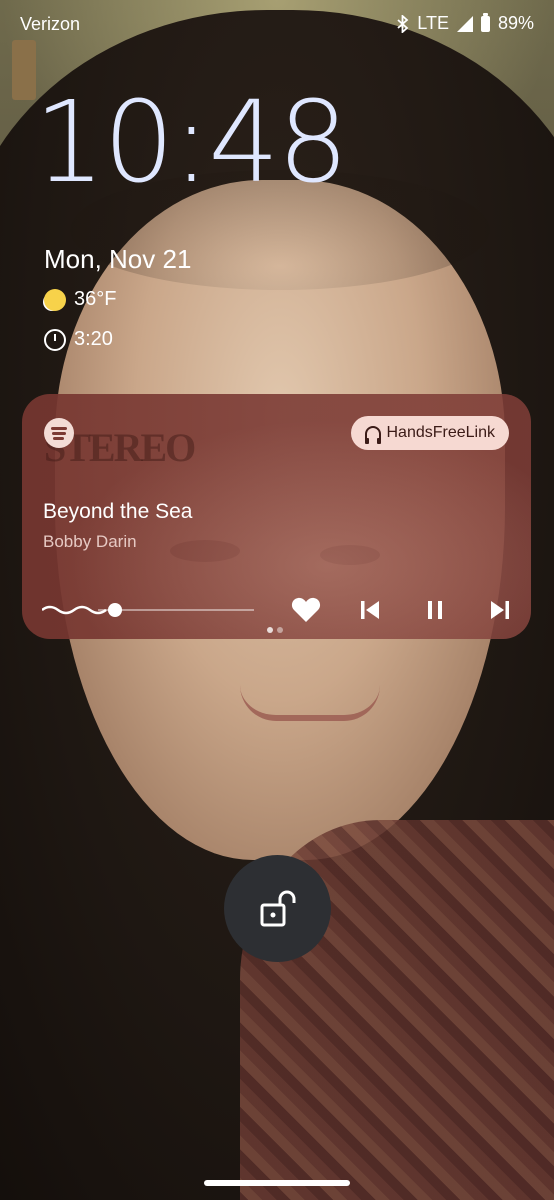  I want to click on alarm-time: 3:20, so click(93, 339).